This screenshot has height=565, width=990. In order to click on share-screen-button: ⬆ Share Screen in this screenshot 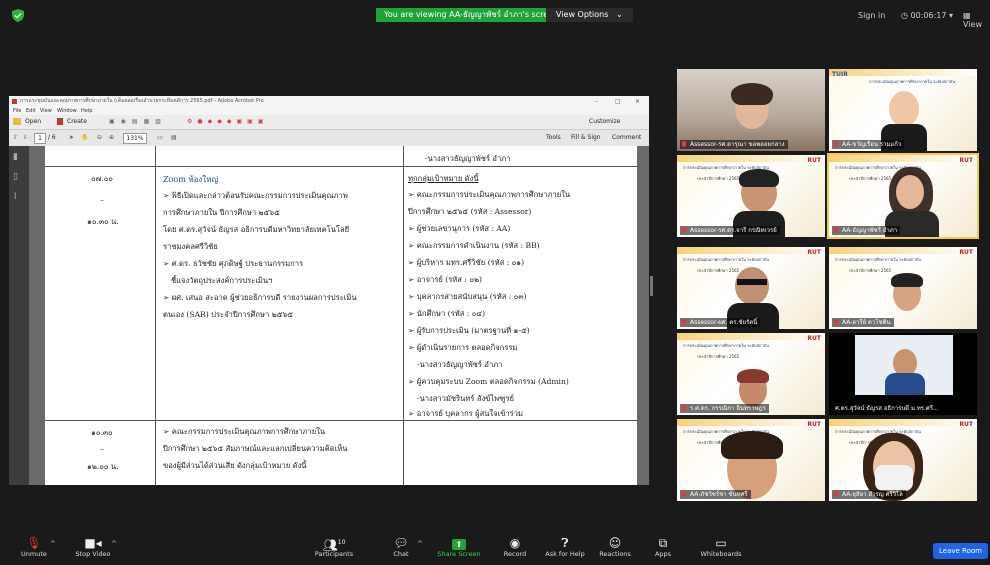, I will do `click(459, 549)`.